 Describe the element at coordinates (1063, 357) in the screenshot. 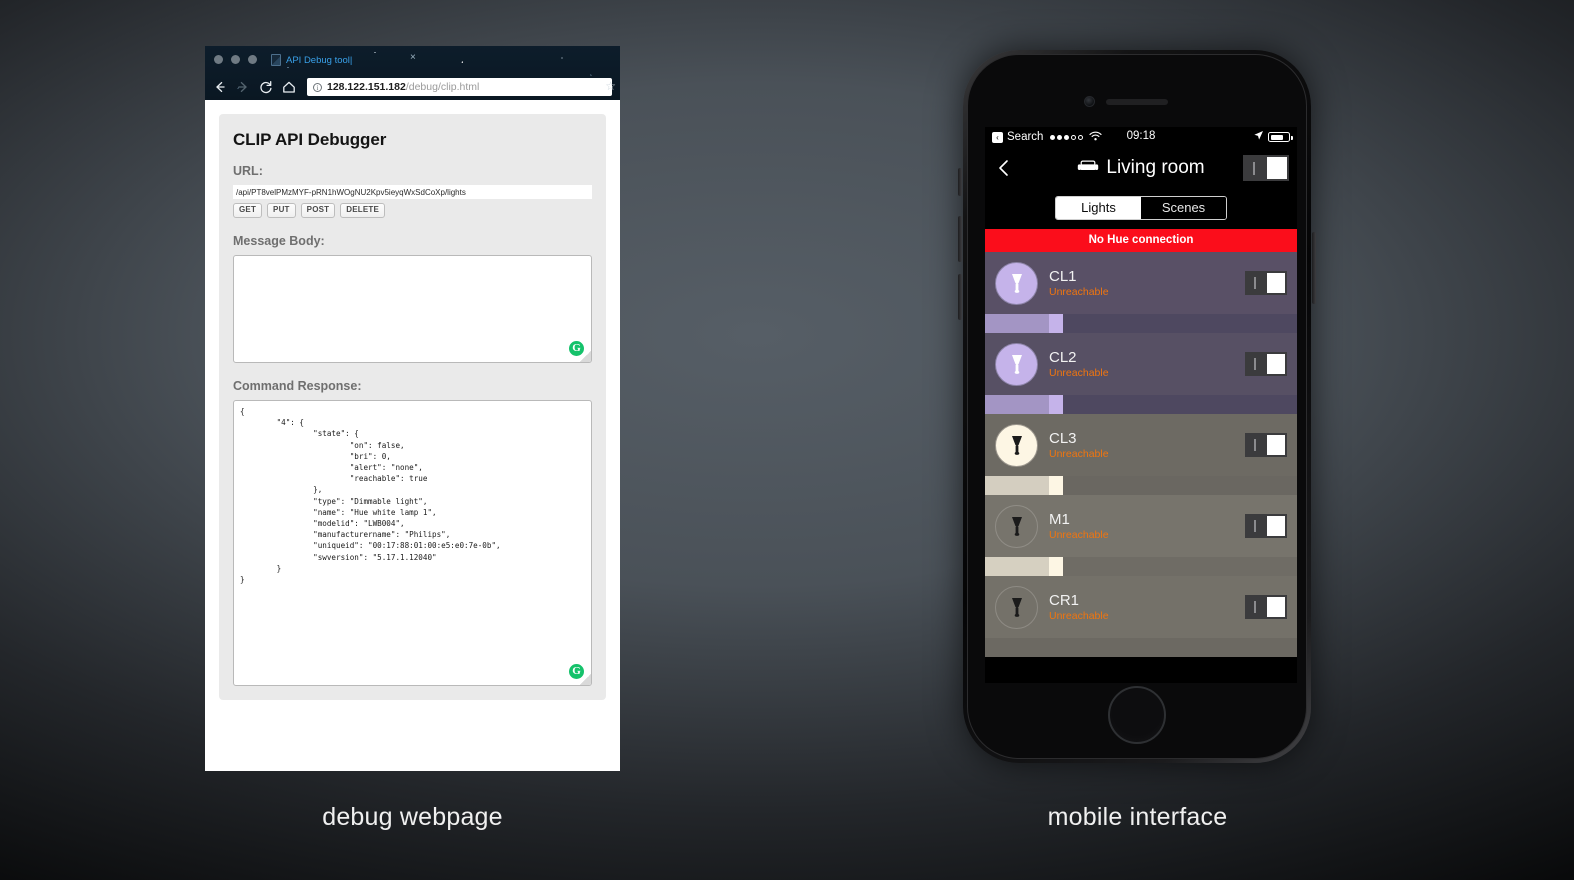

I see `light-name: CL2` at that location.